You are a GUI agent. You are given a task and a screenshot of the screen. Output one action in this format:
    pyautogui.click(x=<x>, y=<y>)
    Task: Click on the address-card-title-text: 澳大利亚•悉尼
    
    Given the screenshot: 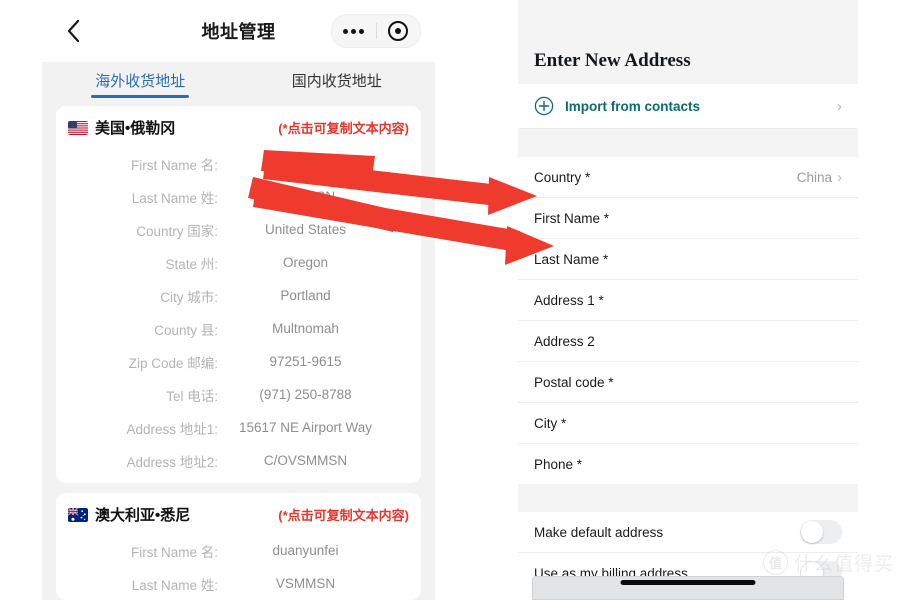 What is the action you would take?
    pyautogui.click(x=143, y=515)
    